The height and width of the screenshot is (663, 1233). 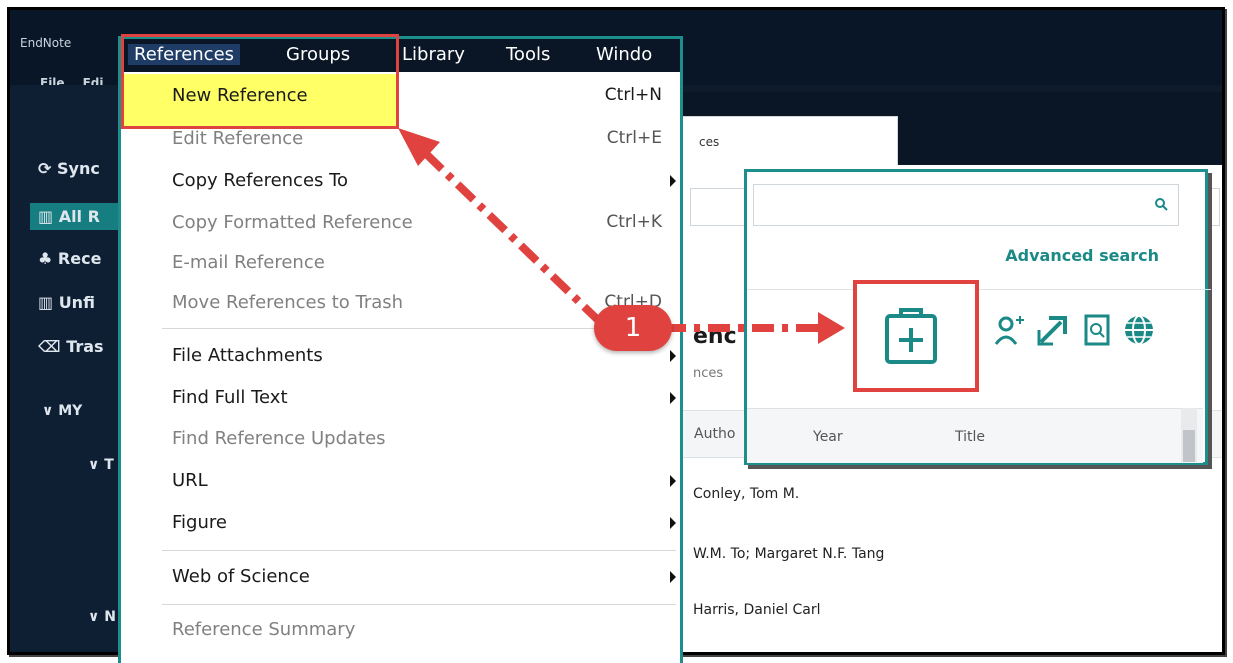 What do you see at coordinates (831, 328) in the screenshot?
I see `arrow-head-right` at bounding box center [831, 328].